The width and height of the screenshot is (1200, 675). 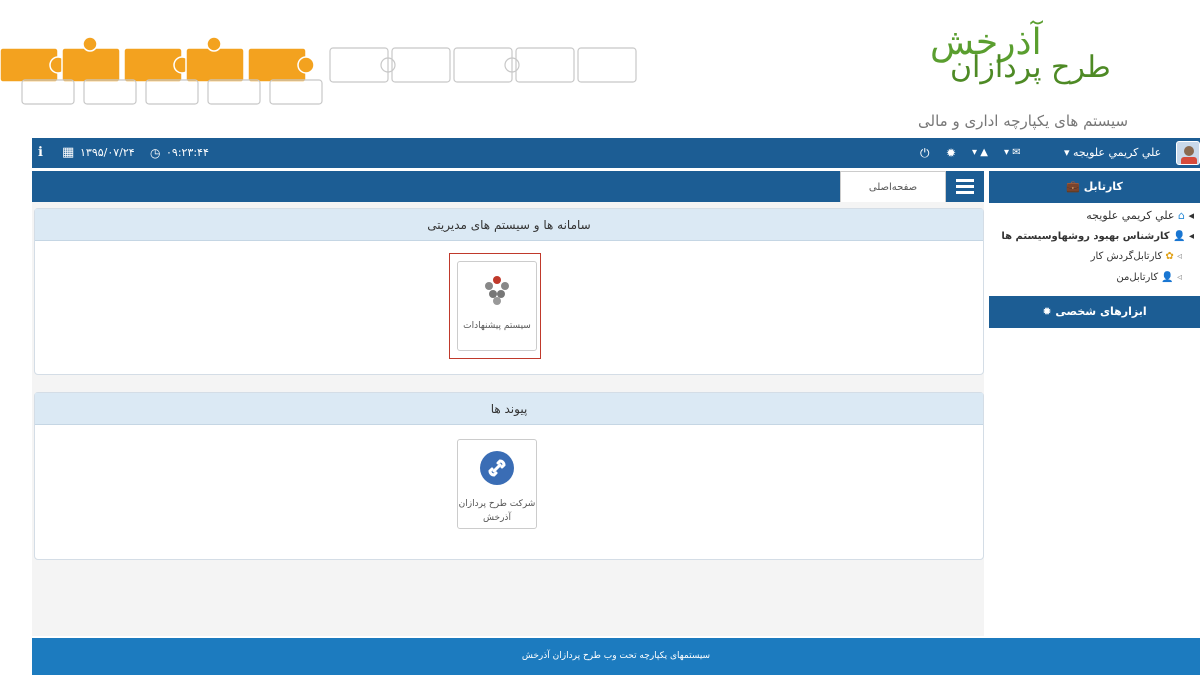 I want to click on tree-item-my-cartable: ◃ 👤 کارتابل‌من, so click(x=1149, y=277).